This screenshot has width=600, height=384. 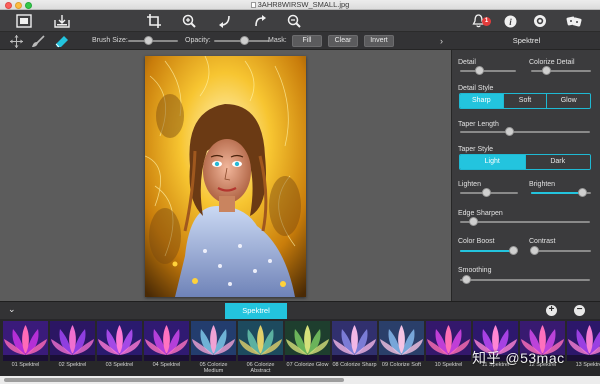 What do you see at coordinates (300, 310) in the screenshot?
I see `filmstrip-bar: ⌄ Spektrel + −` at bounding box center [300, 310].